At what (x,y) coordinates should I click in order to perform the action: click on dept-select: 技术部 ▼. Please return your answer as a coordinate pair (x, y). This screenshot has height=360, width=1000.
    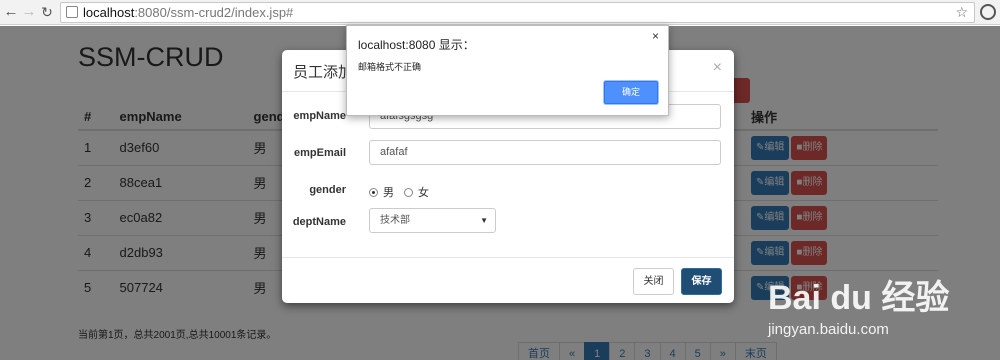
    Looking at the image, I should click on (432, 220).